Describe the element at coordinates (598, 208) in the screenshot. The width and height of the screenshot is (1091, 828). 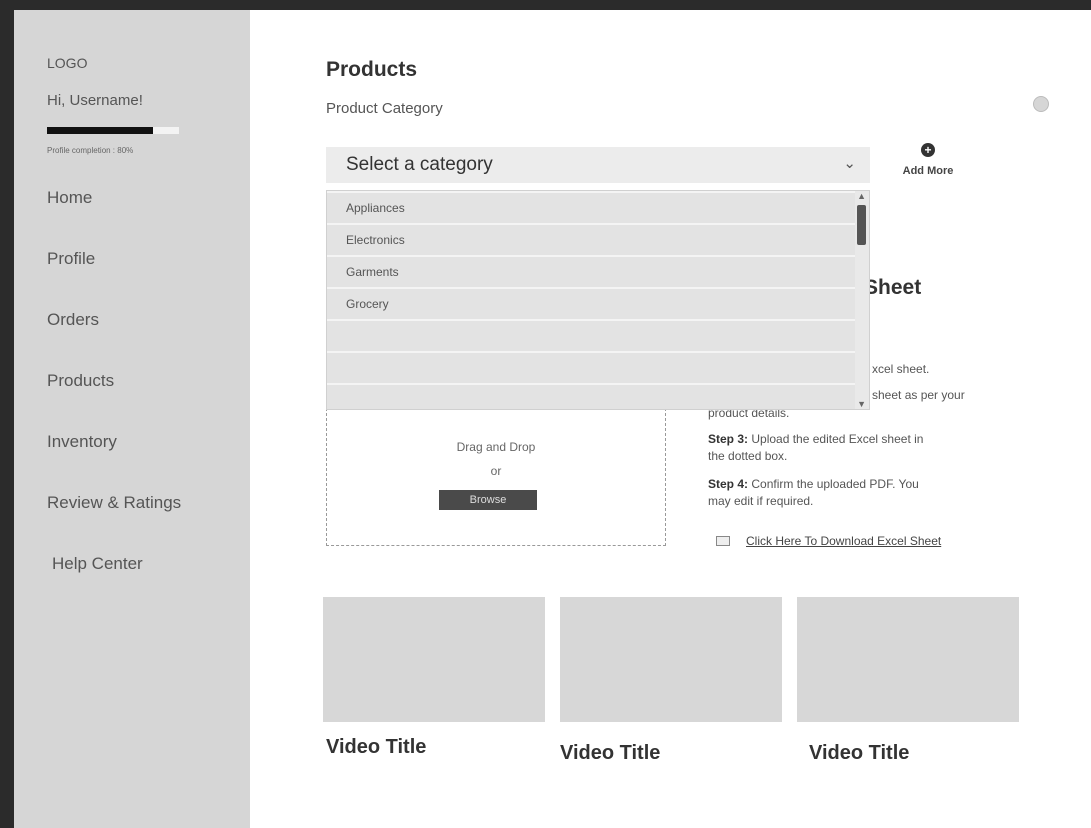
I see `dropdown-option: Appliances` at that location.